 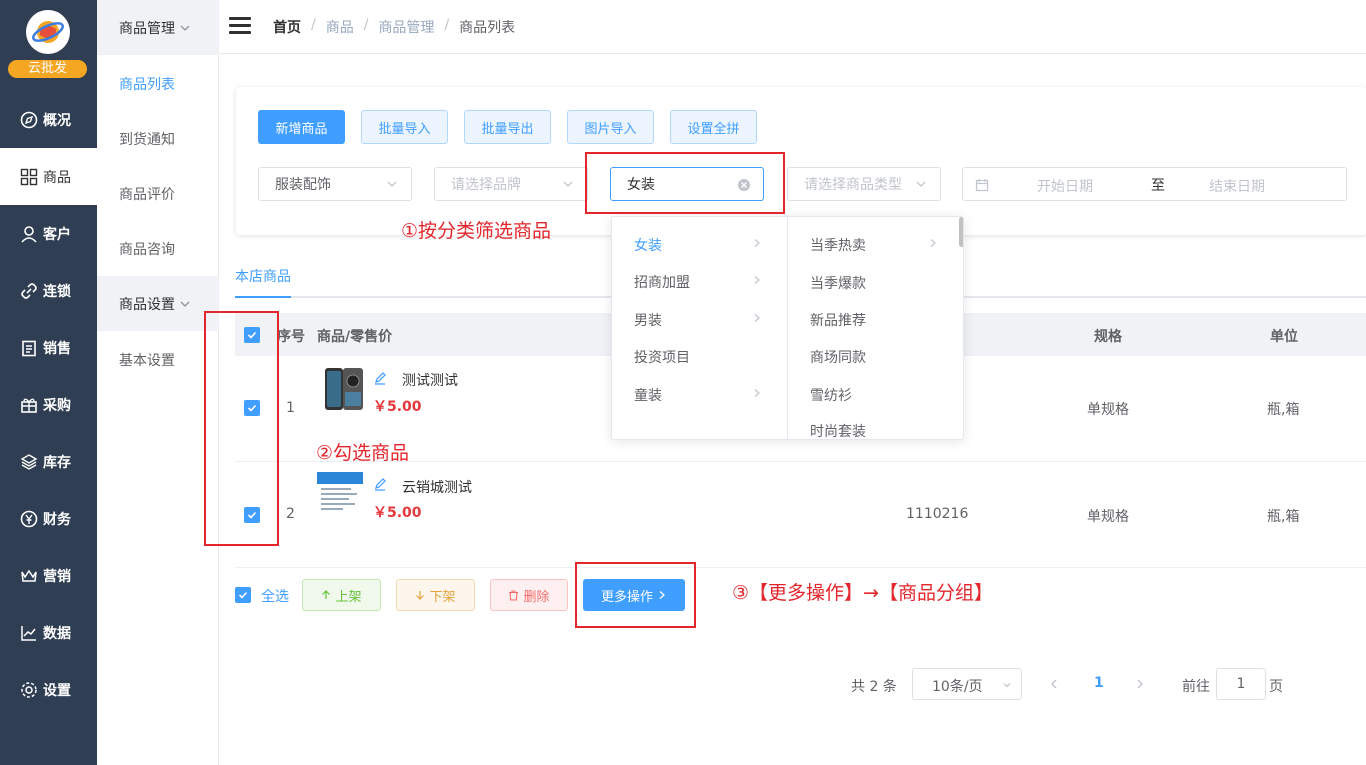 What do you see at coordinates (476, 231) in the screenshot?
I see `annotation-text-filter: ①按分类筛选商品` at bounding box center [476, 231].